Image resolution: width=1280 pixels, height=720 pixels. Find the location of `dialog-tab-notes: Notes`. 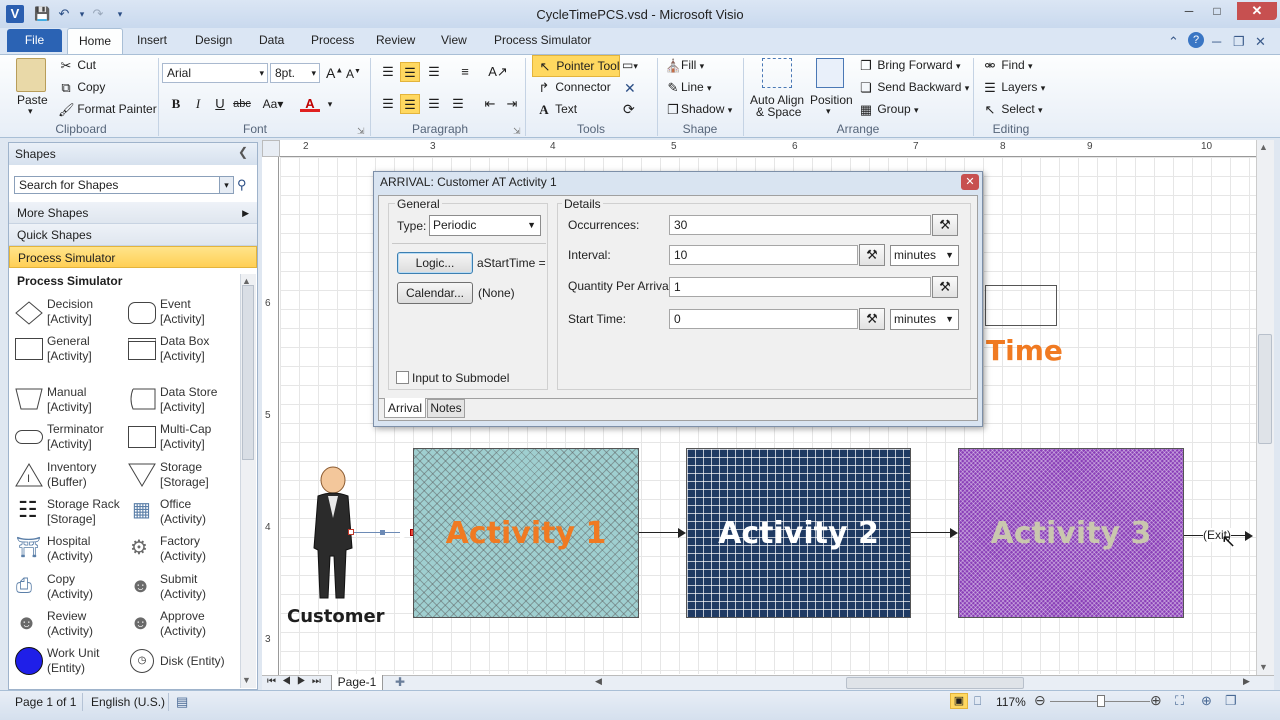

dialog-tab-notes: Notes is located at coordinates (446, 408).